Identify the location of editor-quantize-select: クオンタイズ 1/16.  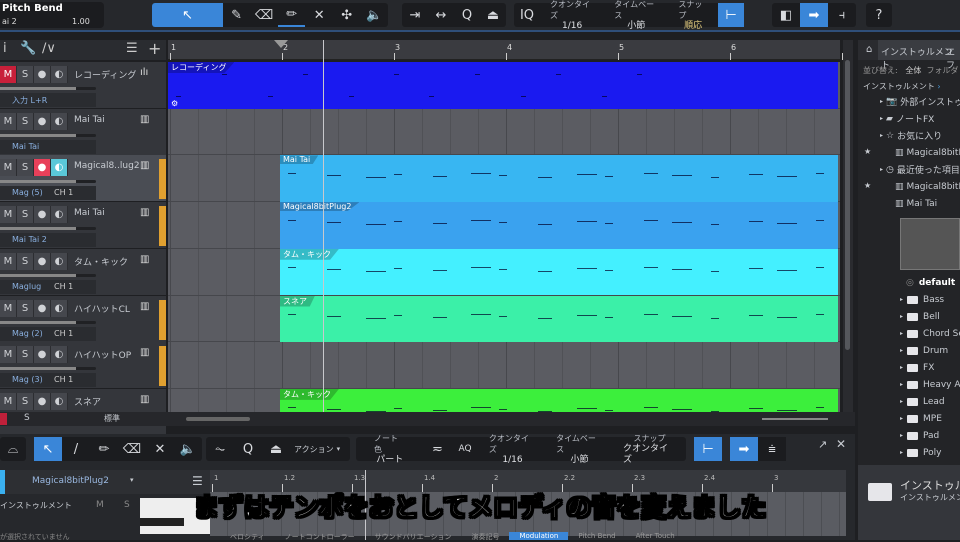
(512, 449).